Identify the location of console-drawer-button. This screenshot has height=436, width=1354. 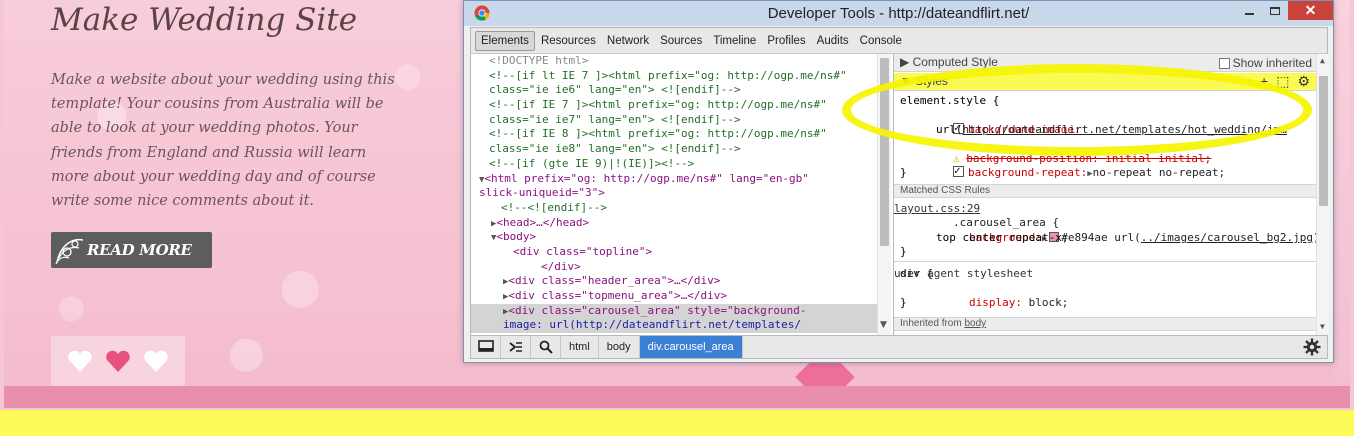
(516, 347).